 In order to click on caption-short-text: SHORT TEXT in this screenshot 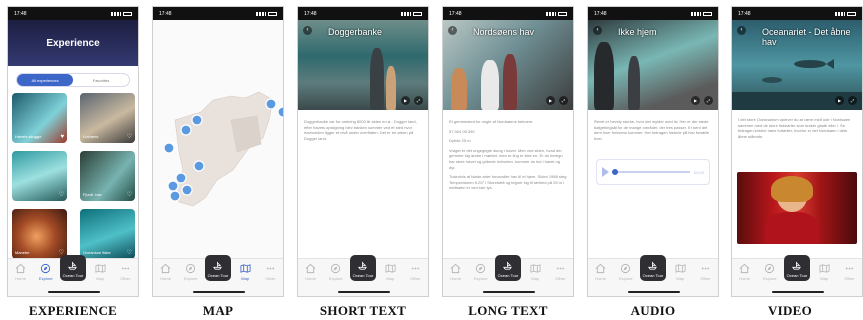, I will do `click(363, 310)`.